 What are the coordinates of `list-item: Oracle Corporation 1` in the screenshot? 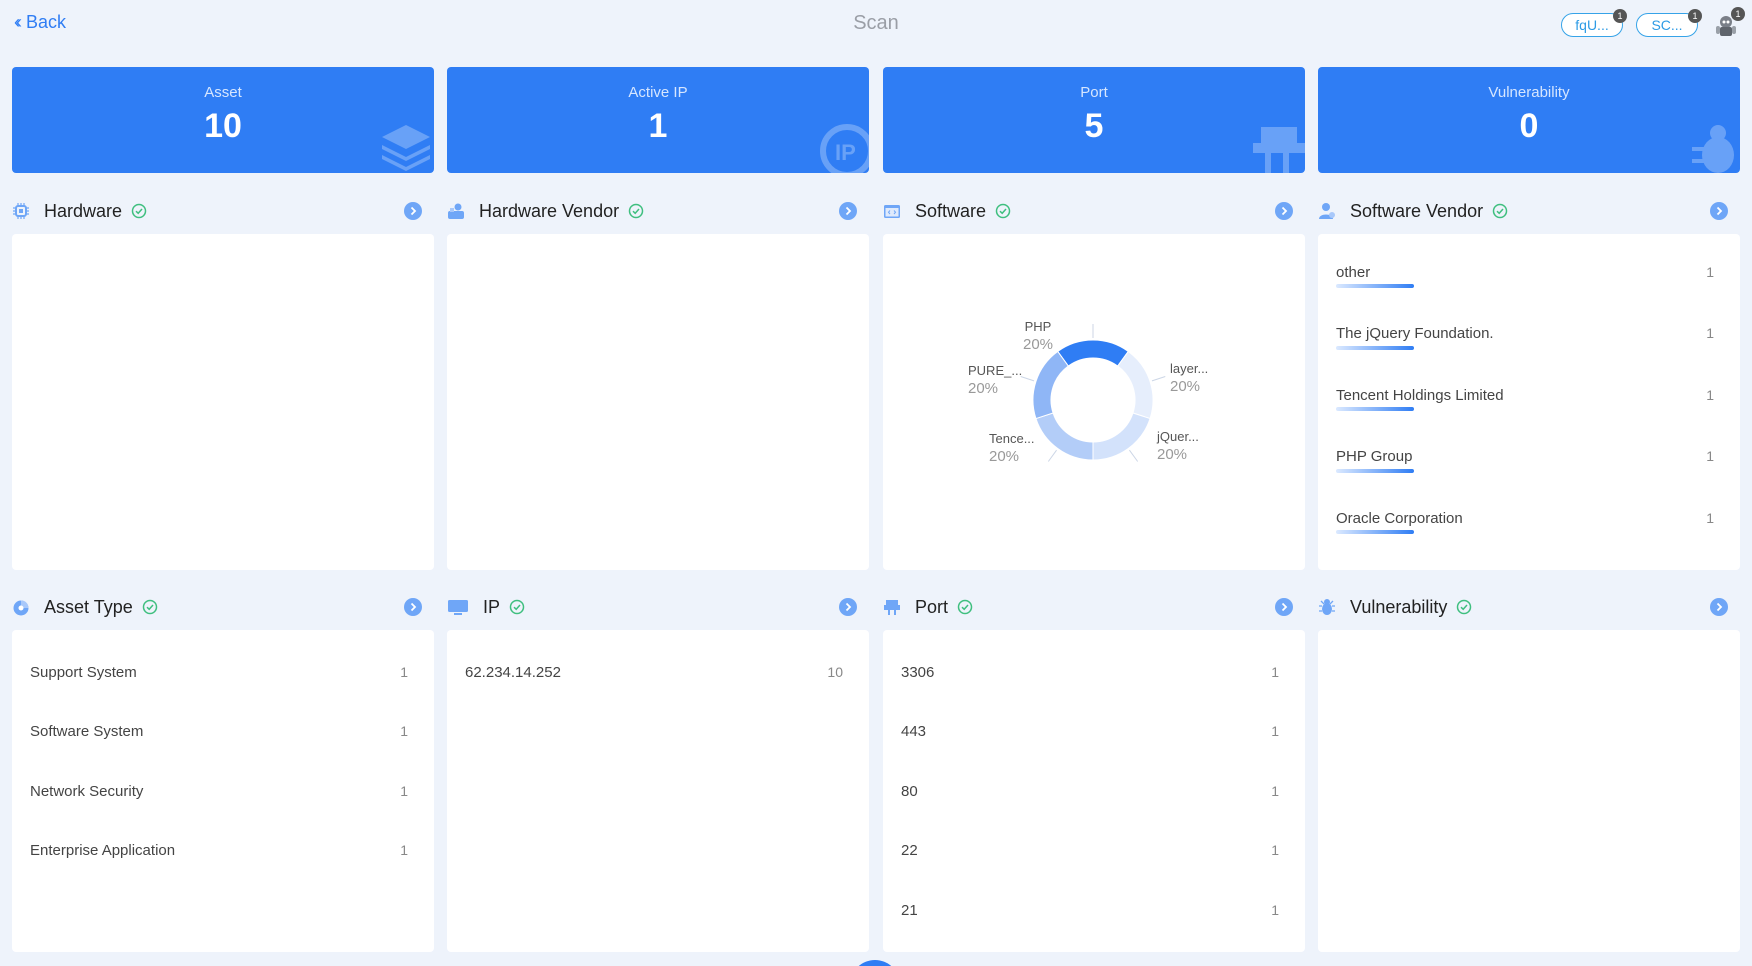 It's located at (1525, 520).